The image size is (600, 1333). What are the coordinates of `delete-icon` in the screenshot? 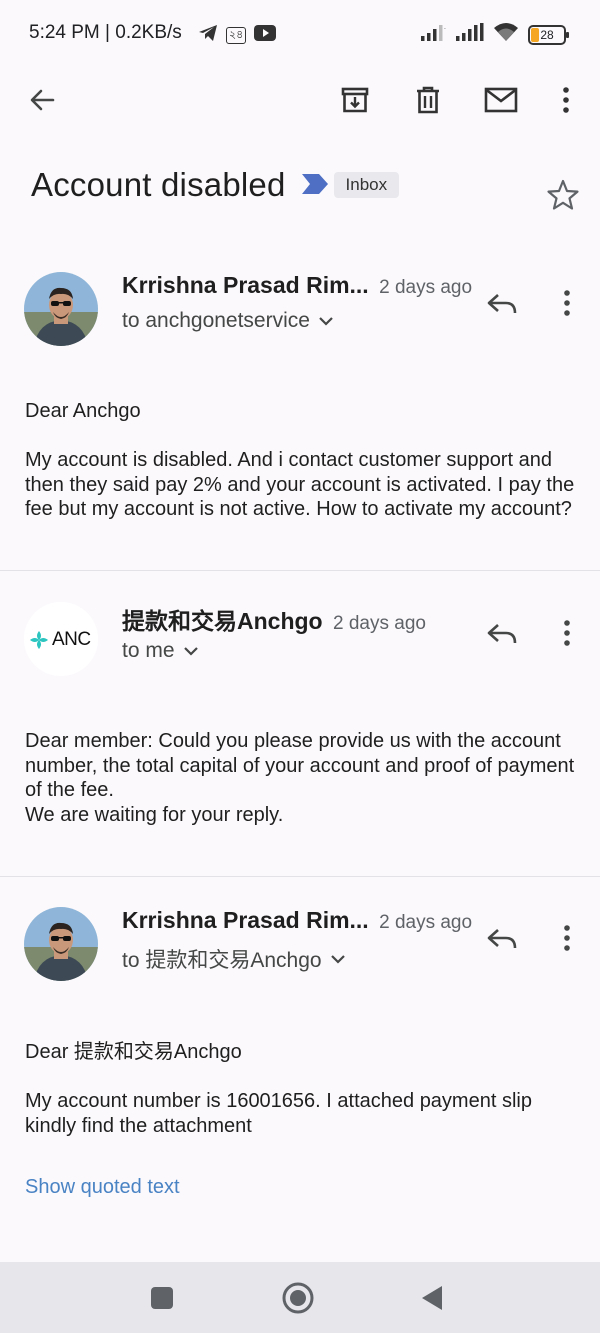 It's located at (428, 100).